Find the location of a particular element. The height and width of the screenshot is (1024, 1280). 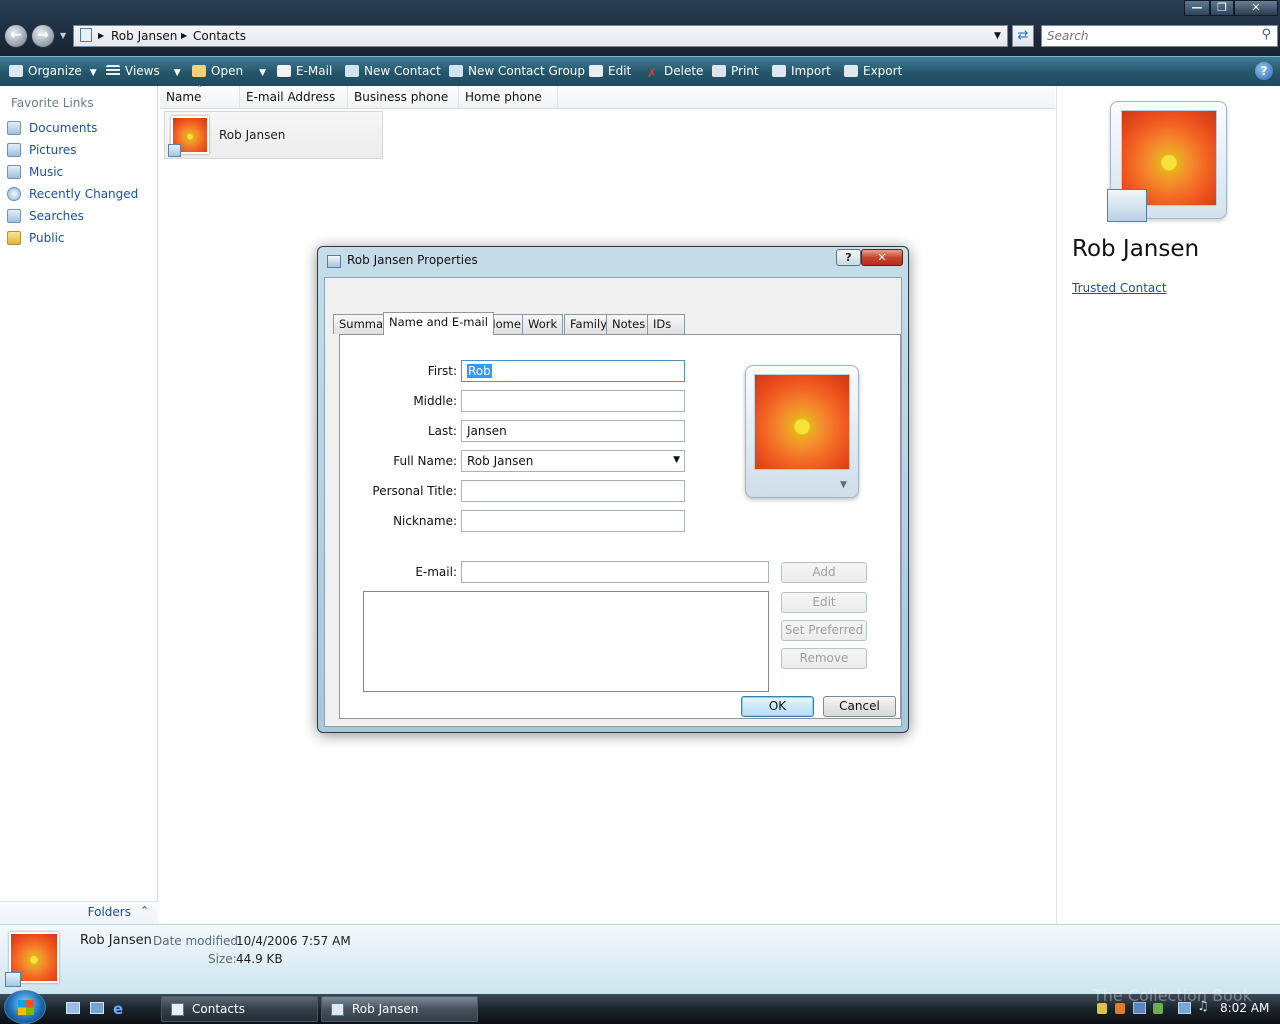

search-input is located at coordinates (1147, 36).